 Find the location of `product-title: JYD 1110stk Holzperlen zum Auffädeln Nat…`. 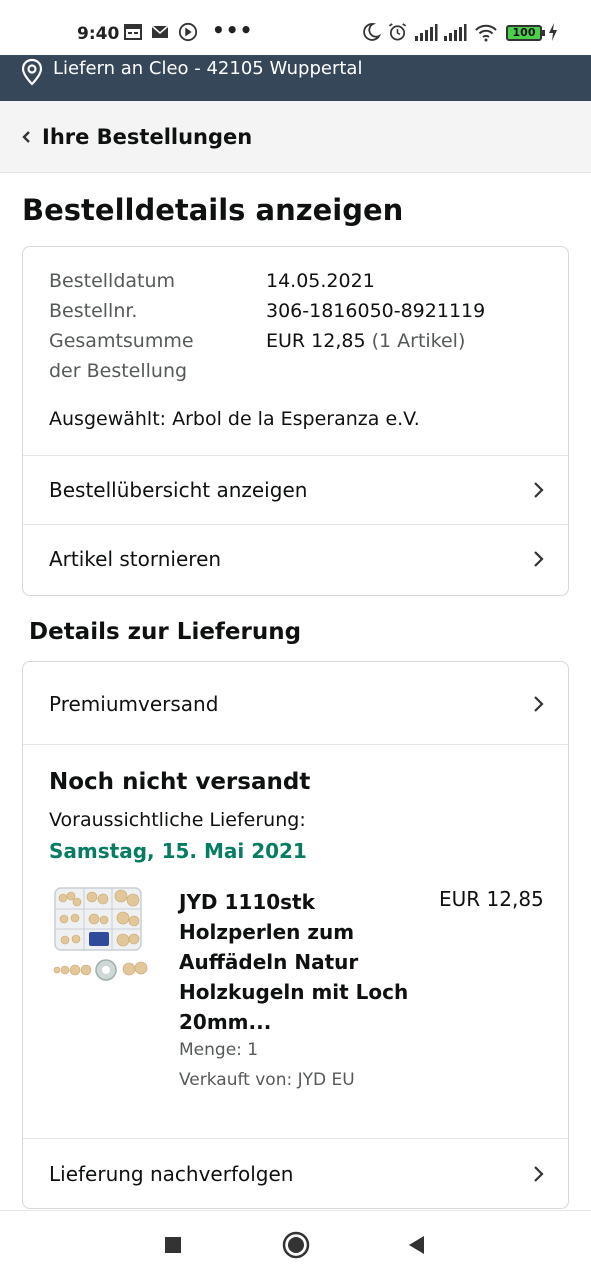

product-title: JYD 1110stk Holzperlen zum Auffädeln Nat… is located at coordinates (299, 962).